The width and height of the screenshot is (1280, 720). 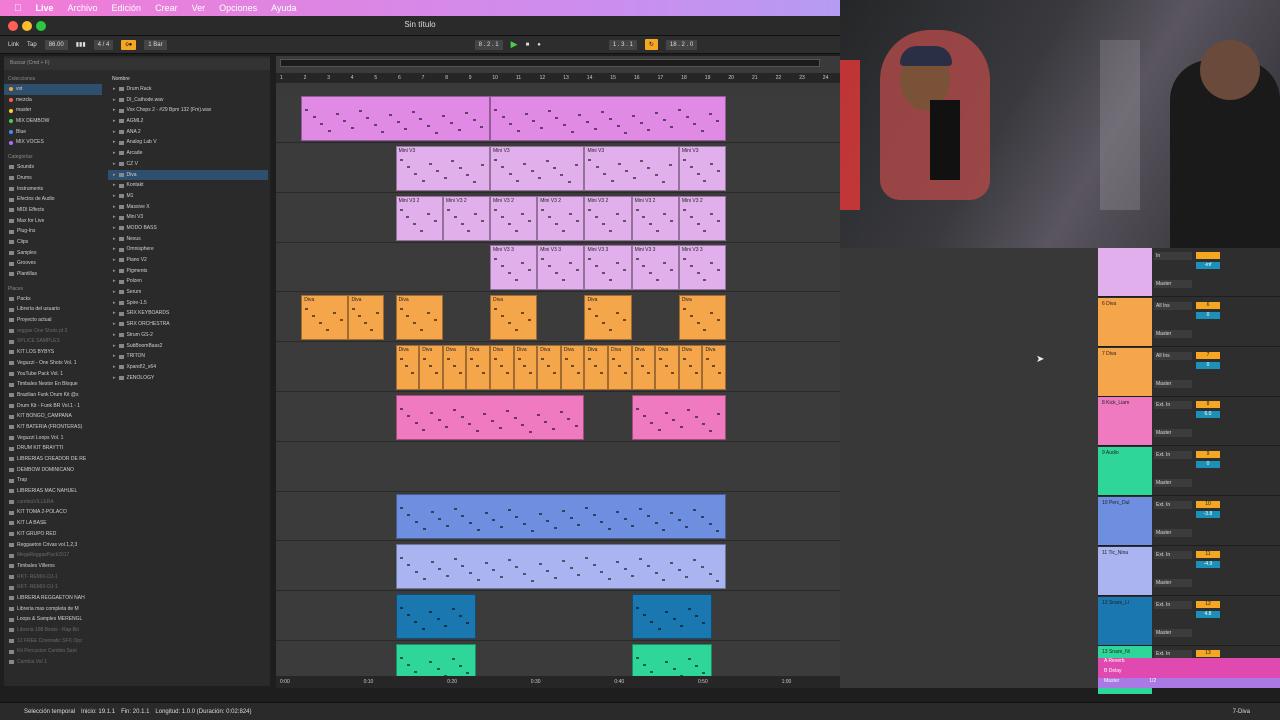 What do you see at coordinates (53, 598) in the screenshot?
I see `place-item: LIBRERIA REGGAETON NAH` at bounding box center [53, 598].